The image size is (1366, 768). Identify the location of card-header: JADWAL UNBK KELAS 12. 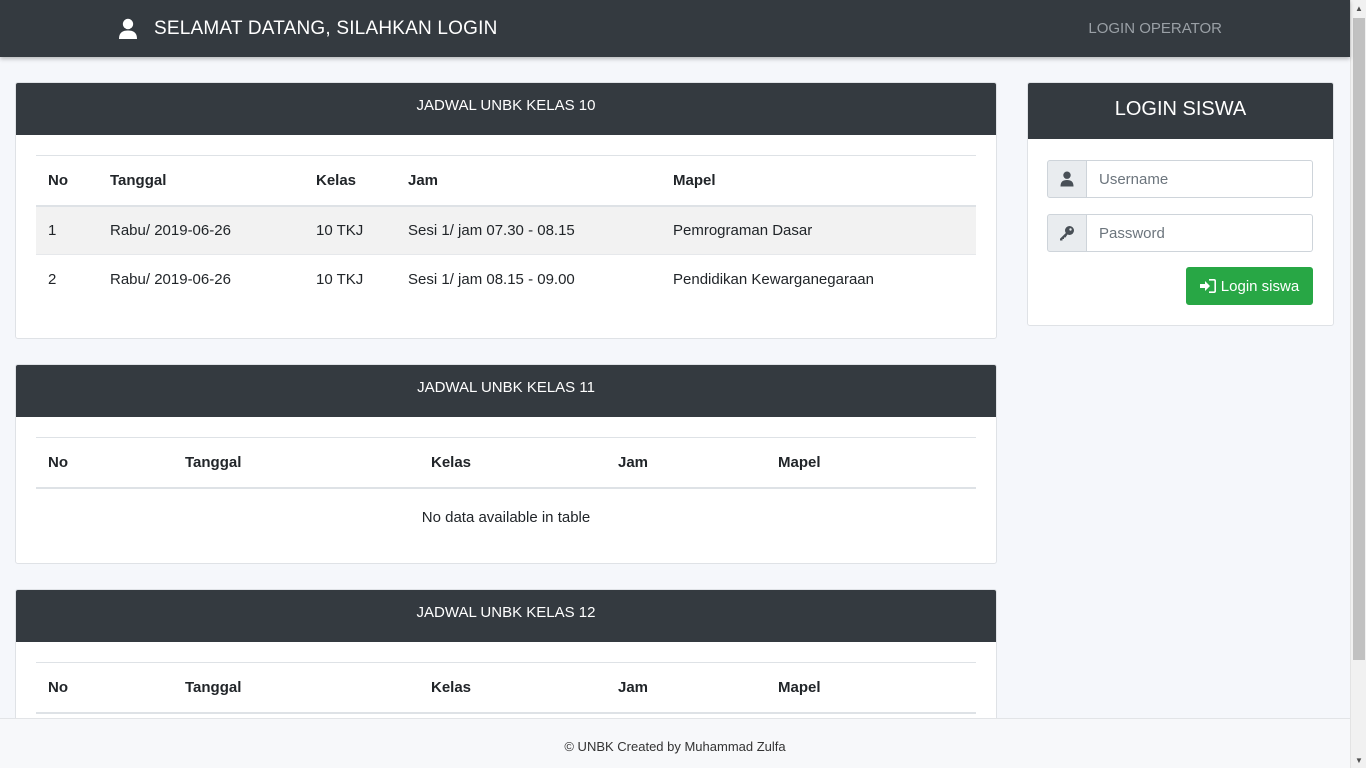
(506, 616).